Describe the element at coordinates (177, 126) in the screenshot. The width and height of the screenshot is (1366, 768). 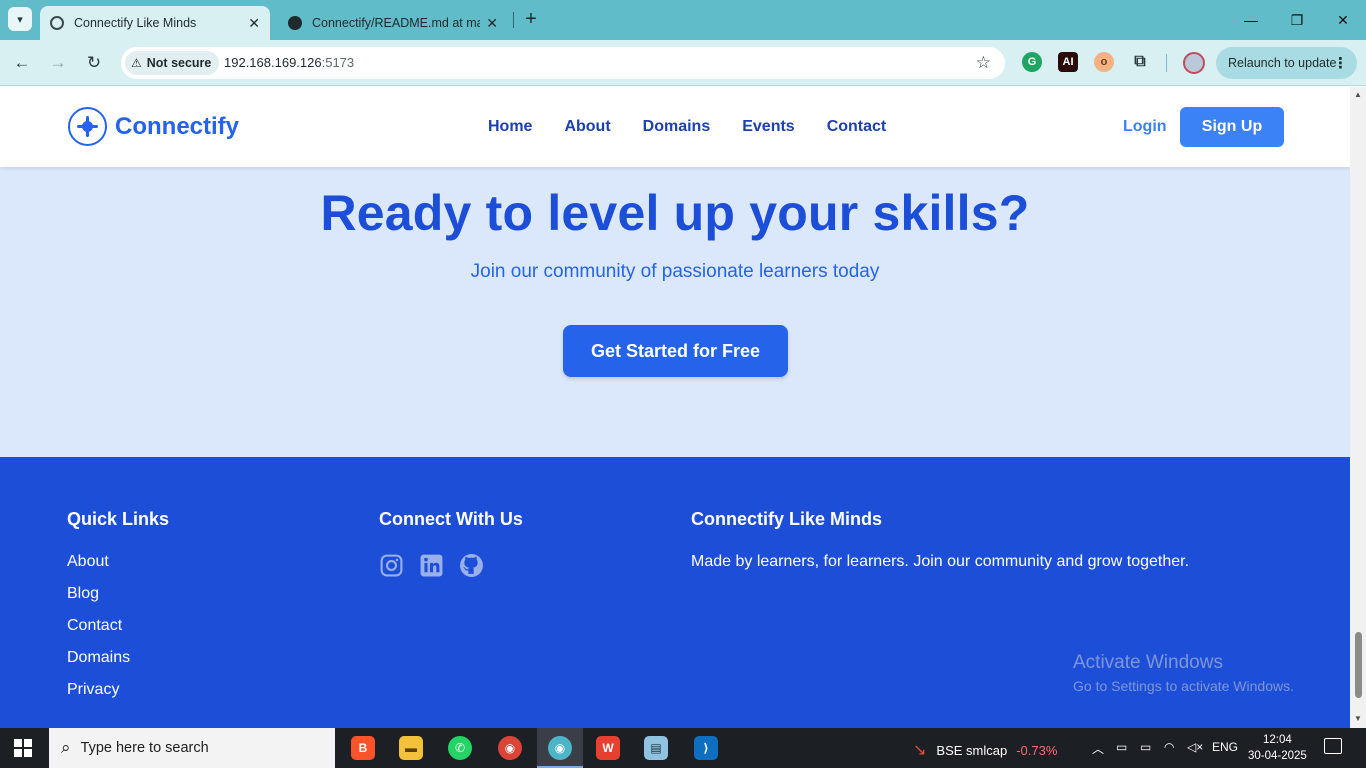
I see `brand-name: Connectify` at that location.